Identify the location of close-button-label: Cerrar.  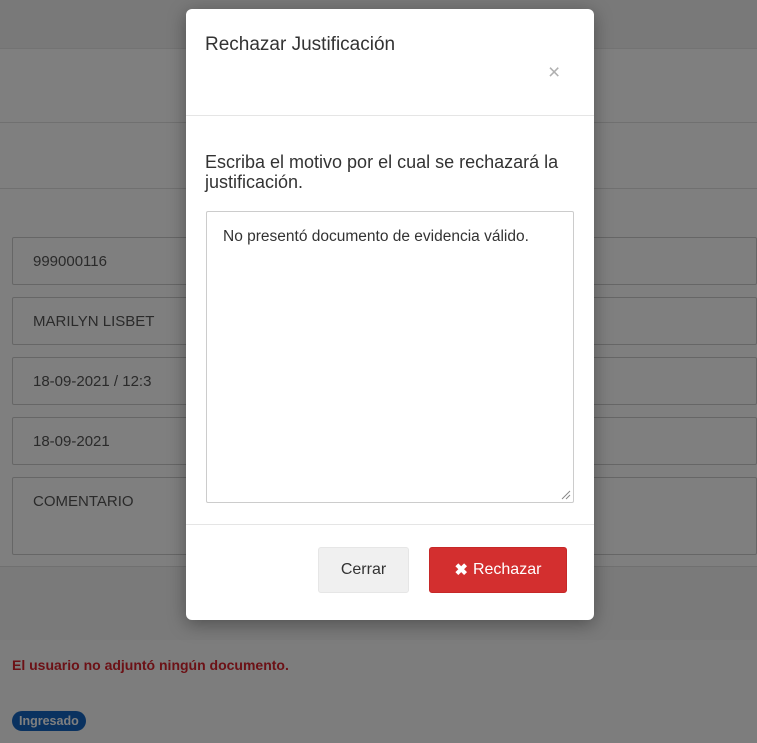
(363, 569).